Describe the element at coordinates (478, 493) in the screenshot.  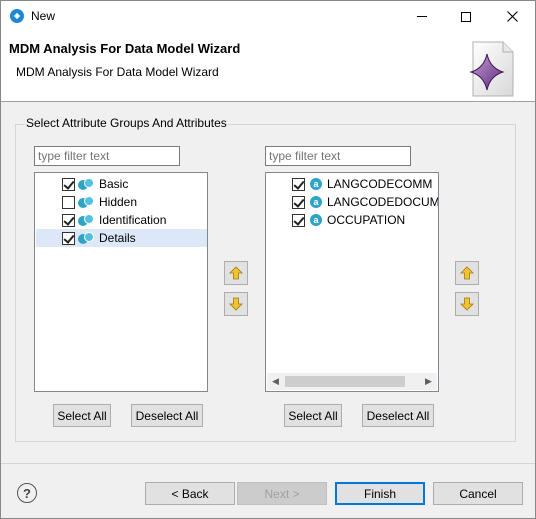
I see `cancel-button: Cancel` at that location.